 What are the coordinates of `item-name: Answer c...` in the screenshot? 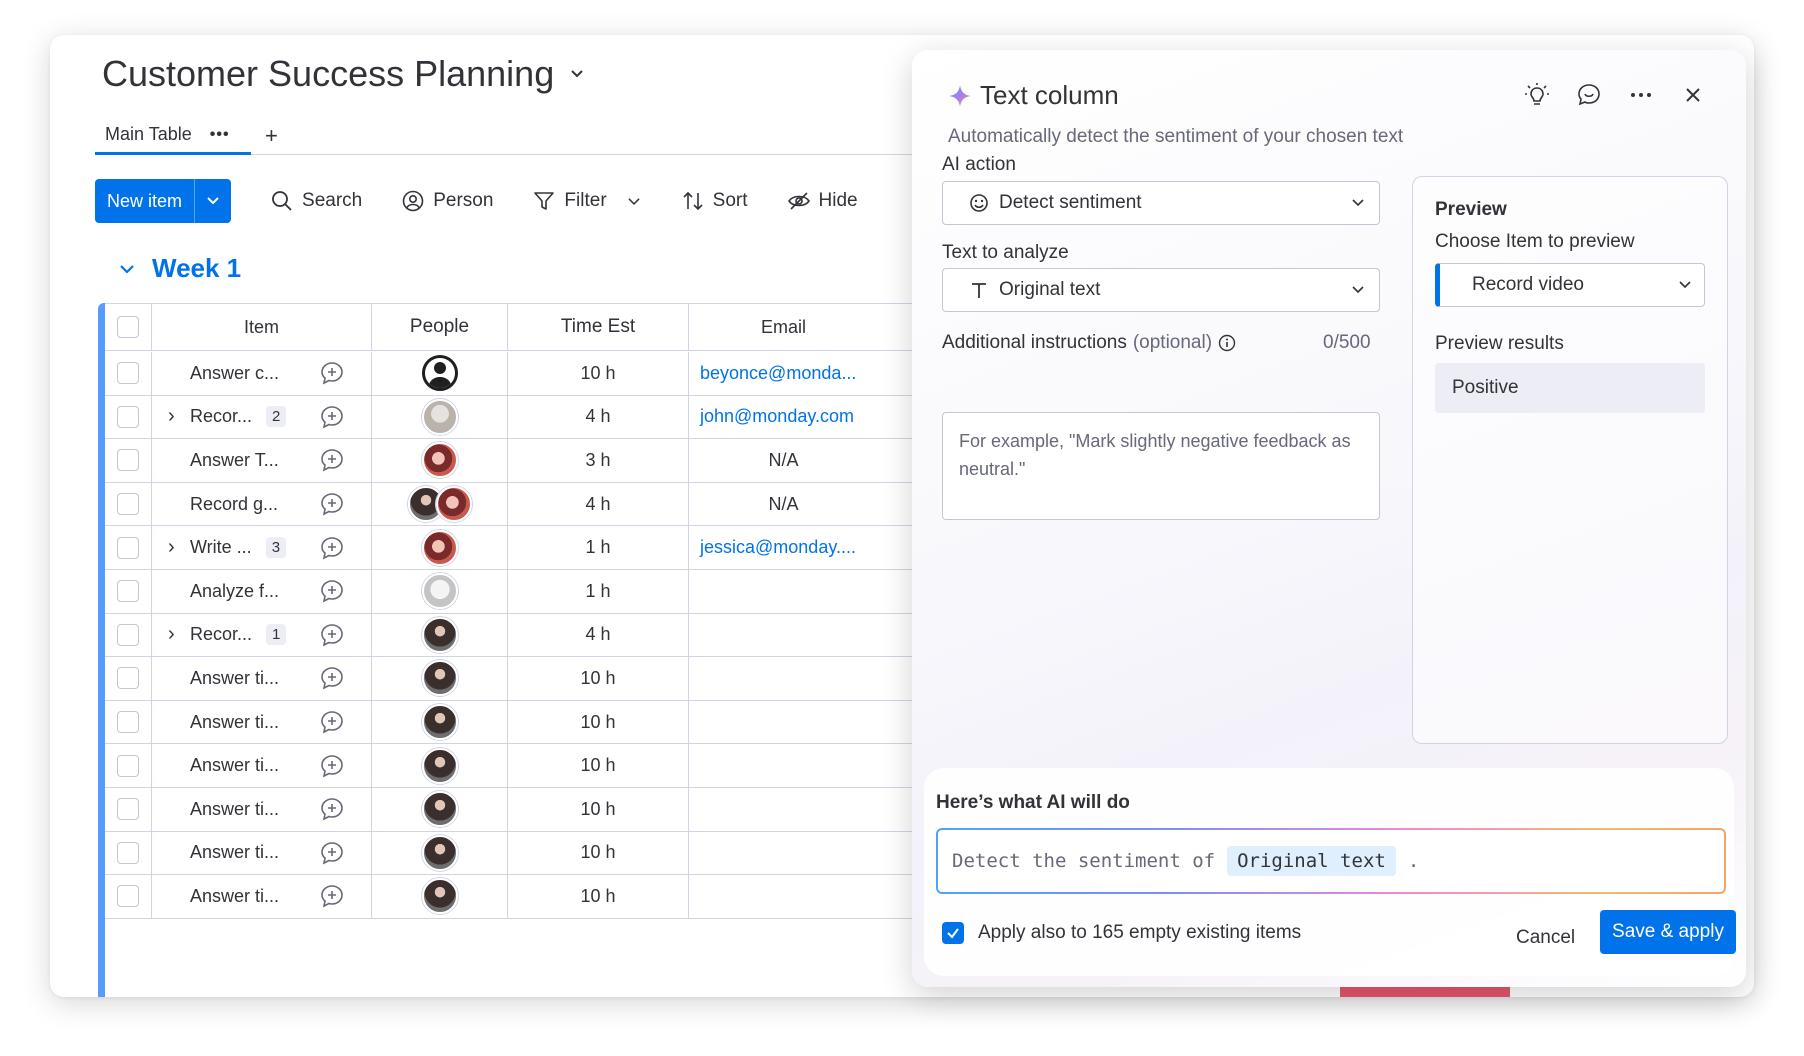 It's located at (234, 373).